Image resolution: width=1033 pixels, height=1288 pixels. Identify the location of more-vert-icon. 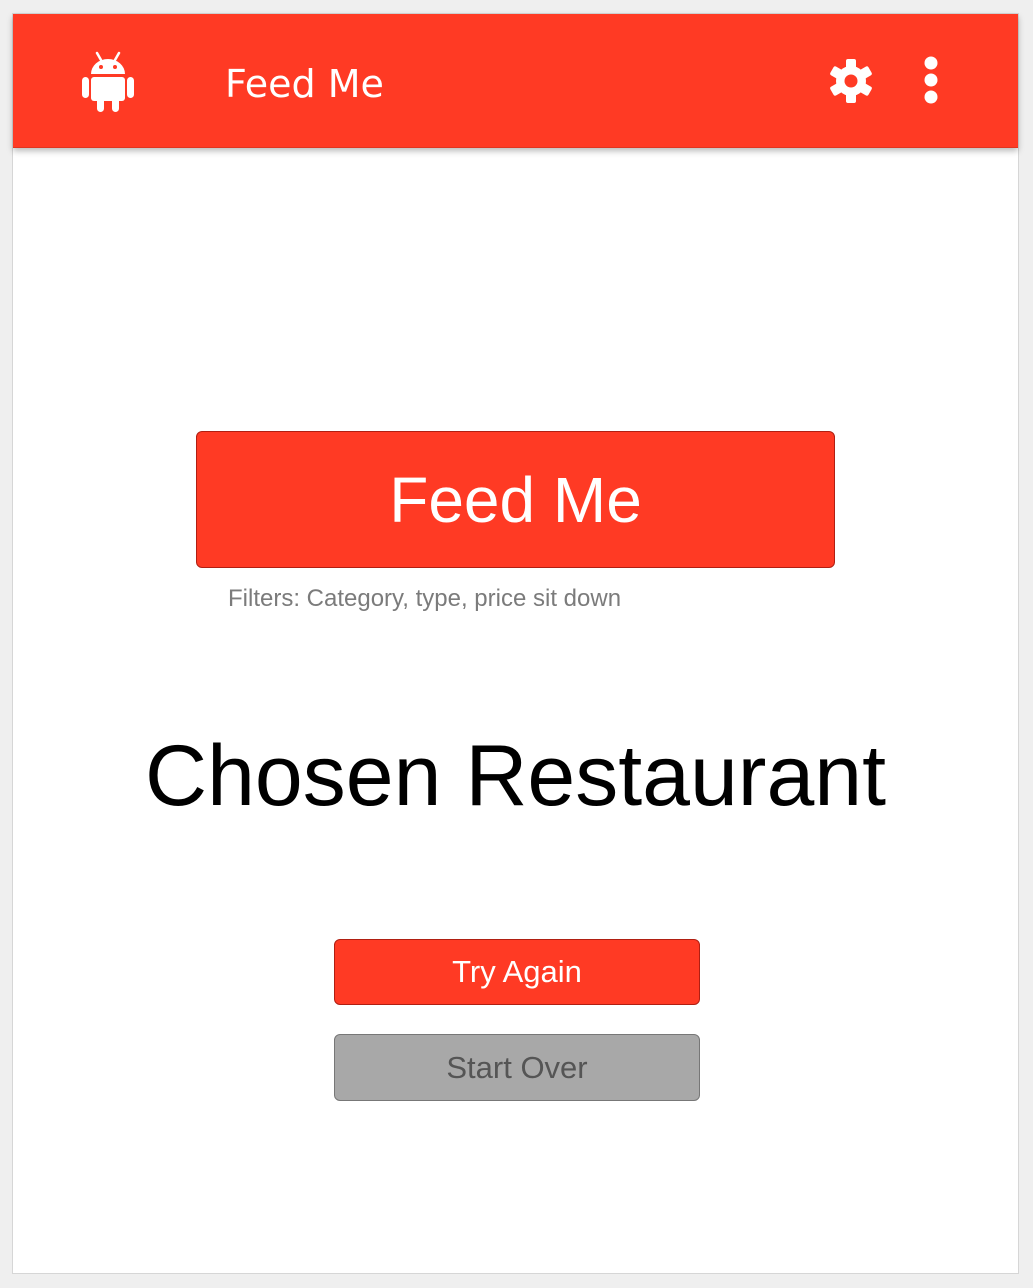
(931, 83).